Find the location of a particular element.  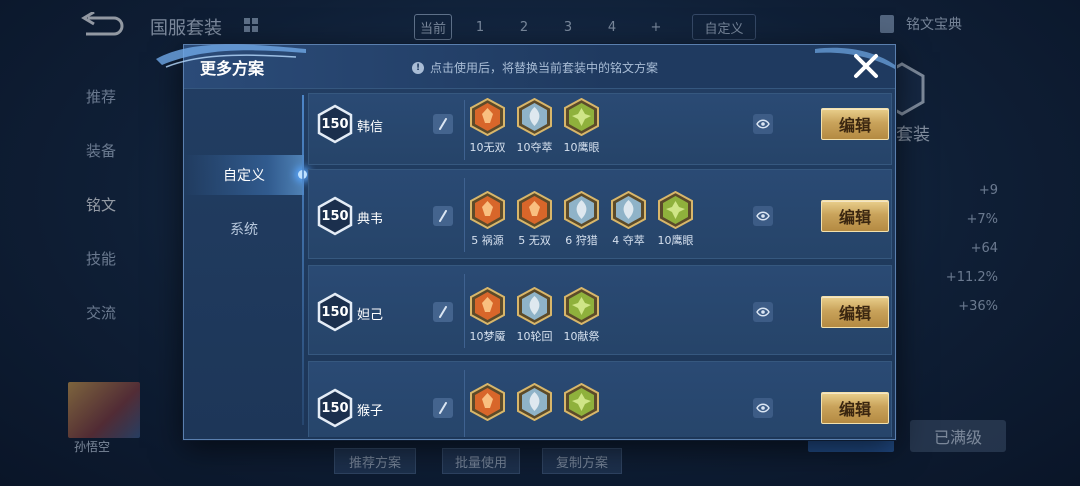

inscription-item: 10献祭 is located at coordinates (581, 315).